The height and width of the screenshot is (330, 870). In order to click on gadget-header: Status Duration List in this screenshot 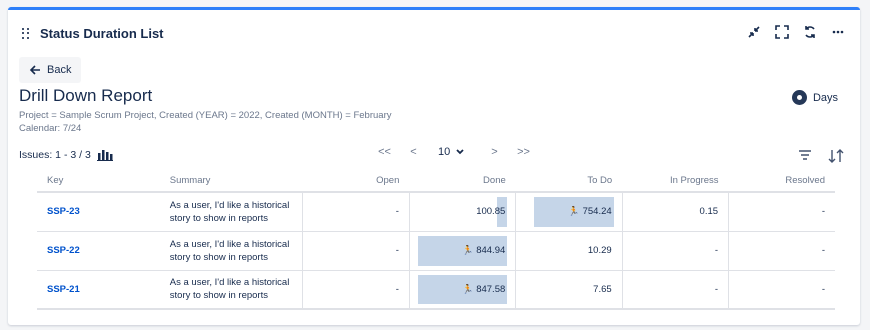, I will do `click(93, 33)`.